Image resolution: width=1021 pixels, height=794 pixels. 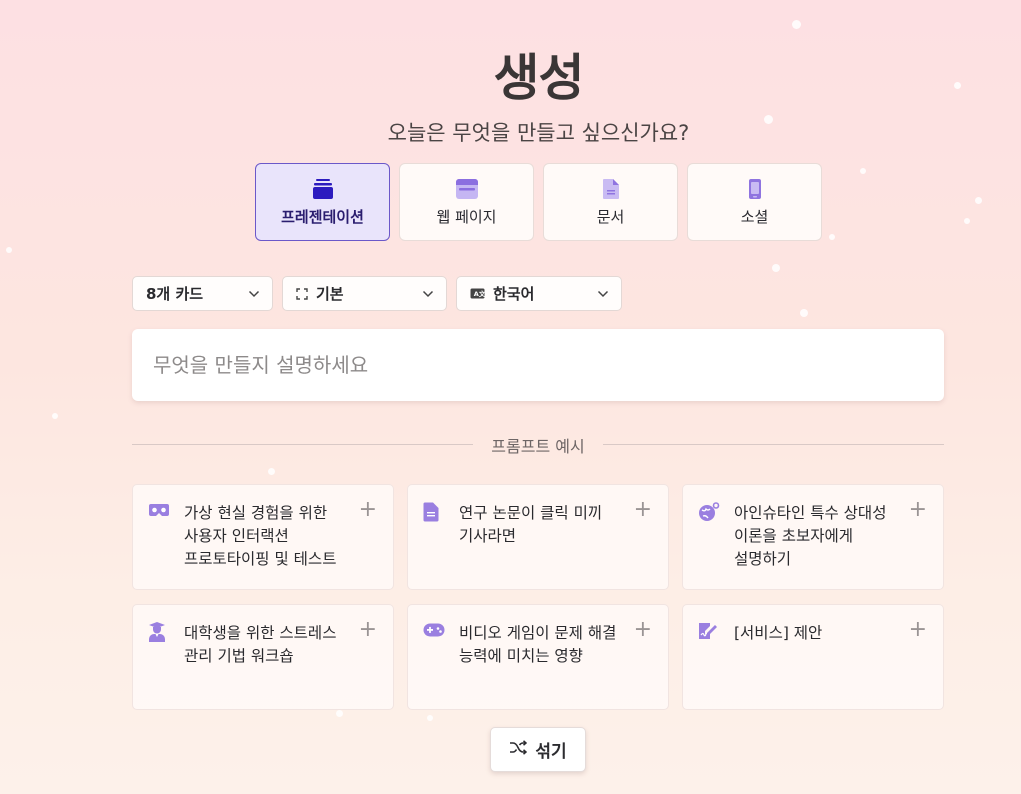 I want to click on tab-label: 소셜, so click(x=754, y=216).